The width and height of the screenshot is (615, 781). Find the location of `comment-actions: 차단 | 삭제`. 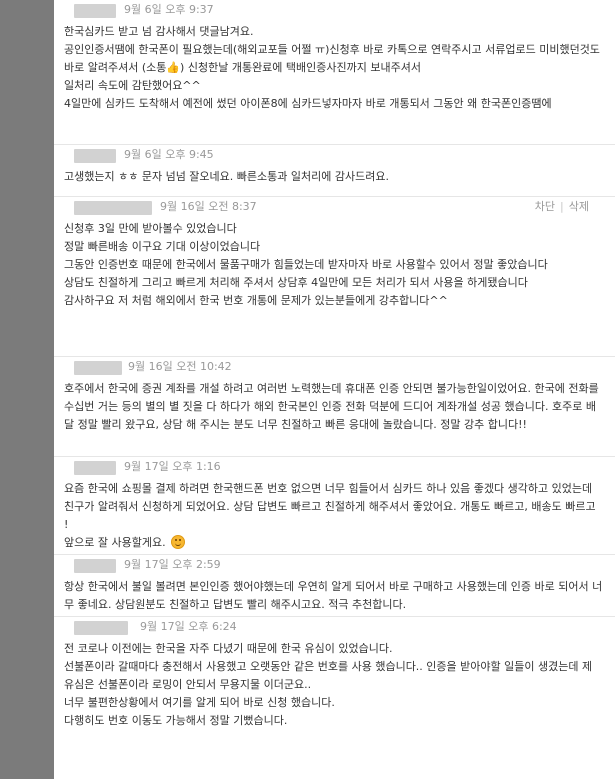

comment-actions: 차단 | 삭제 is located at coordinates (562, 207).